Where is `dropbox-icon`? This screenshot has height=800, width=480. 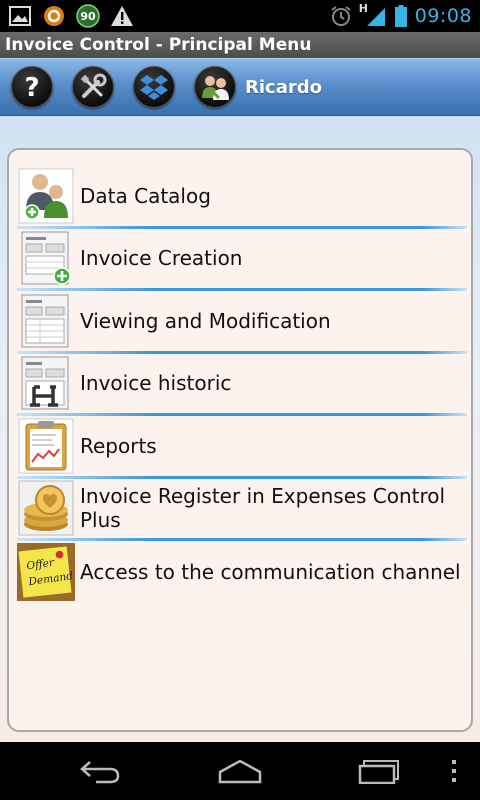
dropbox-icon is located at coordinates (154, 87).